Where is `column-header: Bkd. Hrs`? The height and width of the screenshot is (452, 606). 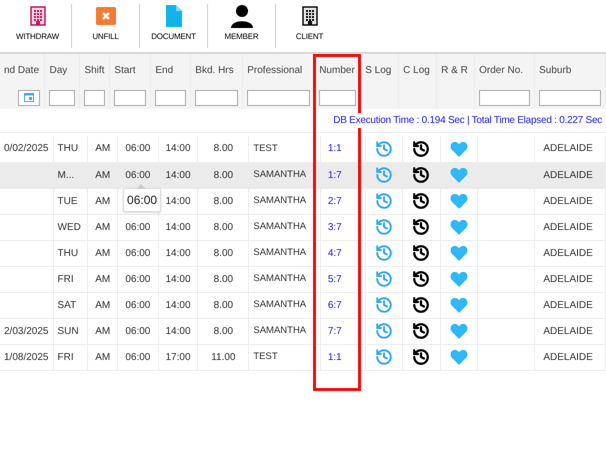
column-header: Bkd. Hrs is located at coordinates (214, 70).